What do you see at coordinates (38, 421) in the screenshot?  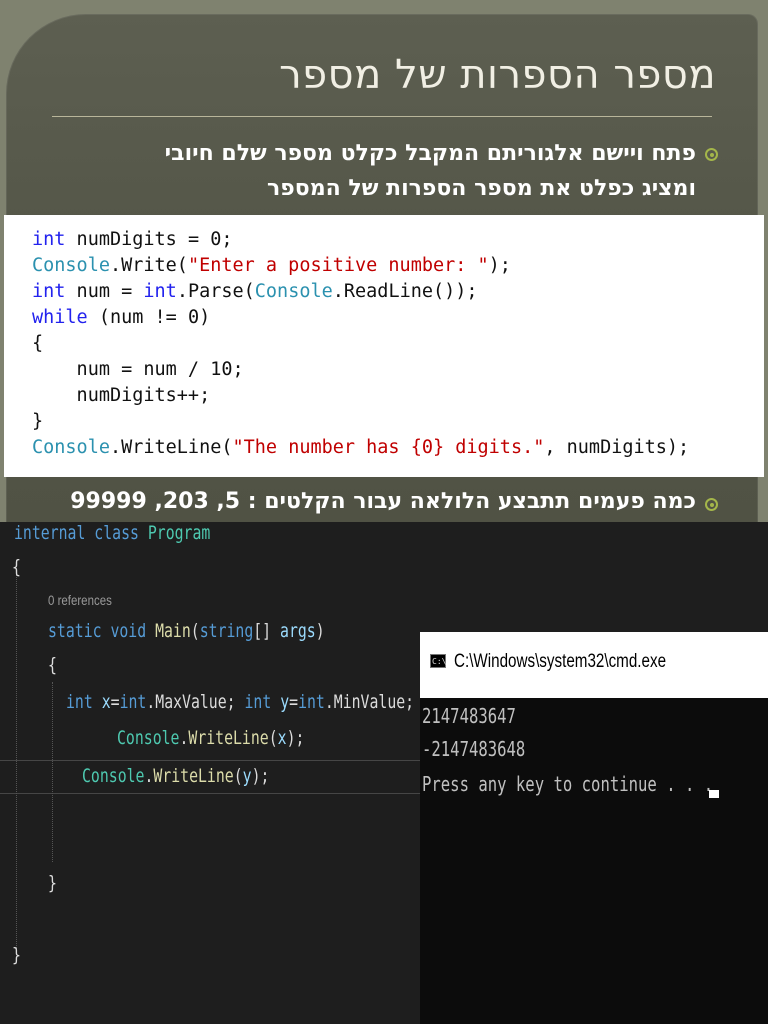 I see `code-line: }` at bounding box center [38, 421].